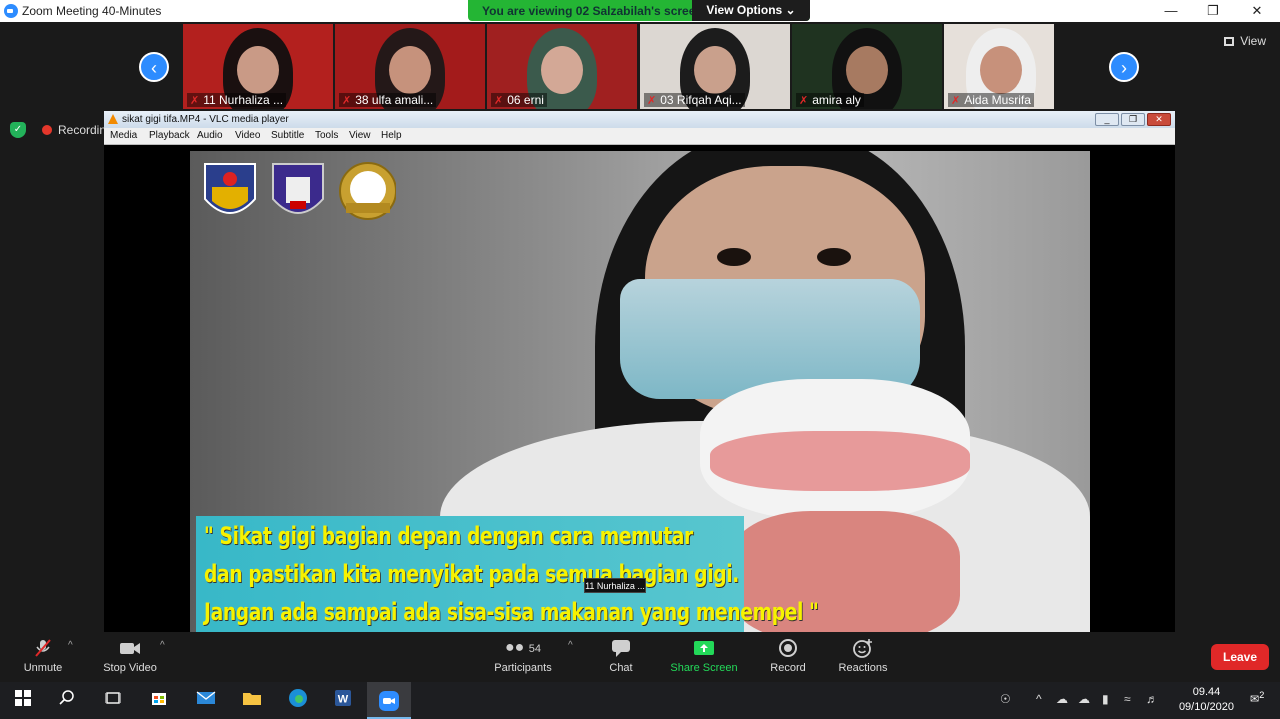 Image resolution: width=1280 pixels, height=719 pixels. I want to click on vlc-menu-audio: Audio, so click(210, 135).